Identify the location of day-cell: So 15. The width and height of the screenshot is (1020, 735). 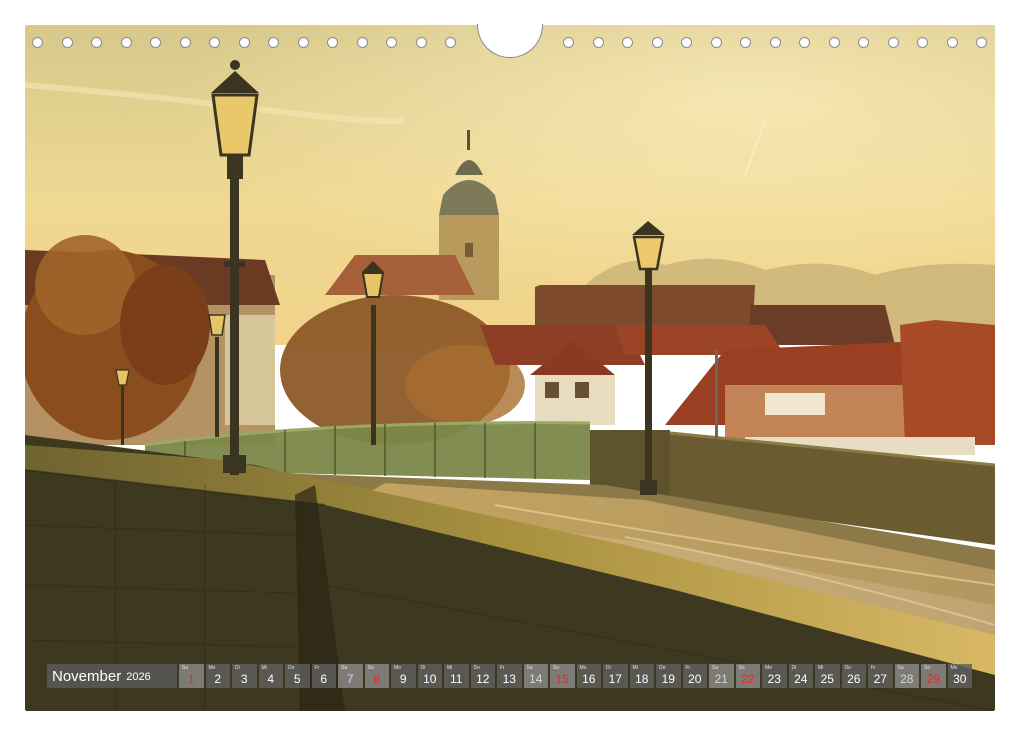
(562, 676).